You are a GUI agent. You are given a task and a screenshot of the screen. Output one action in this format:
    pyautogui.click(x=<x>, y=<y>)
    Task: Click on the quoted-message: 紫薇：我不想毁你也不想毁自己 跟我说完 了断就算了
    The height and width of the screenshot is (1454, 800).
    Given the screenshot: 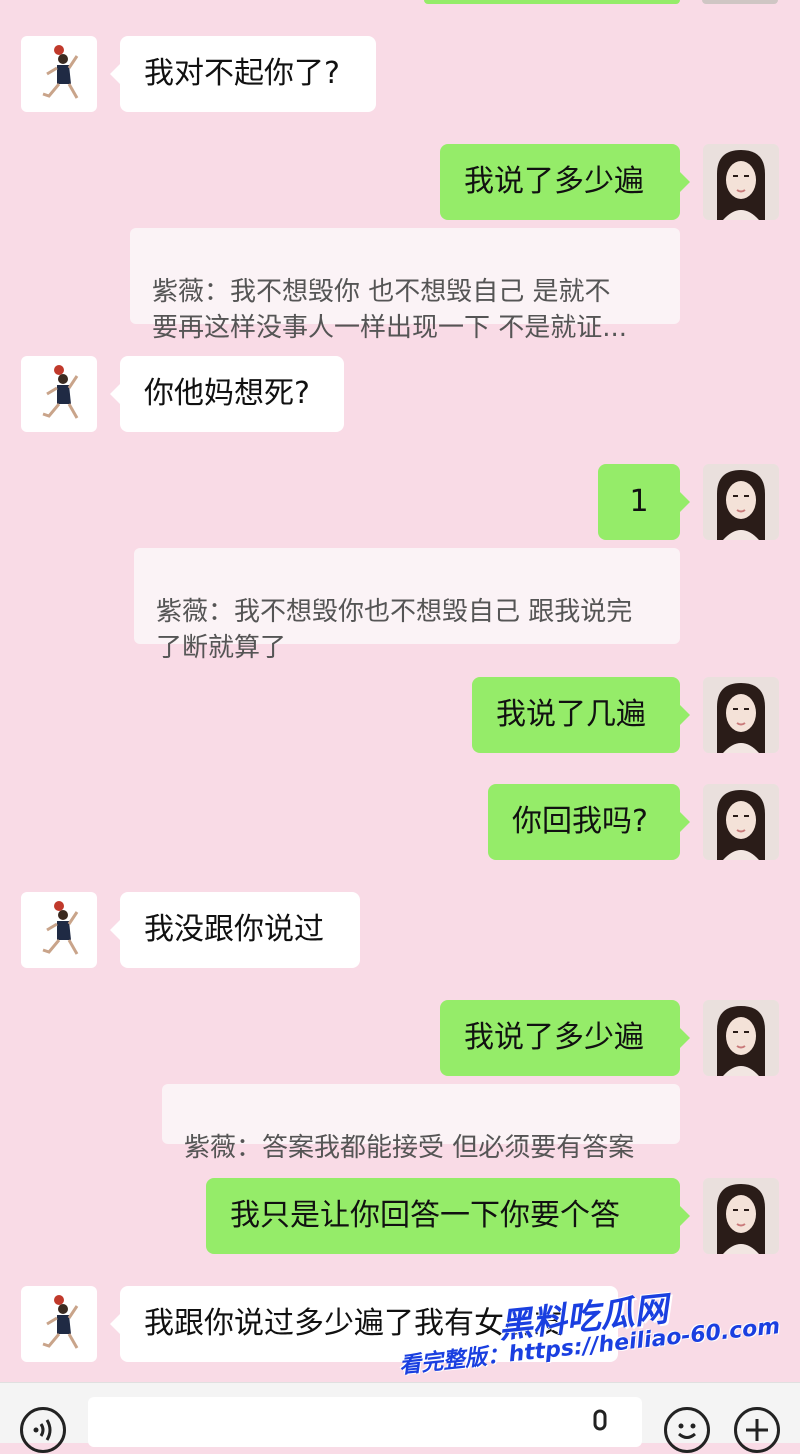 What is the action you would take?
    pyautogui.click(x=407, y=605)
    